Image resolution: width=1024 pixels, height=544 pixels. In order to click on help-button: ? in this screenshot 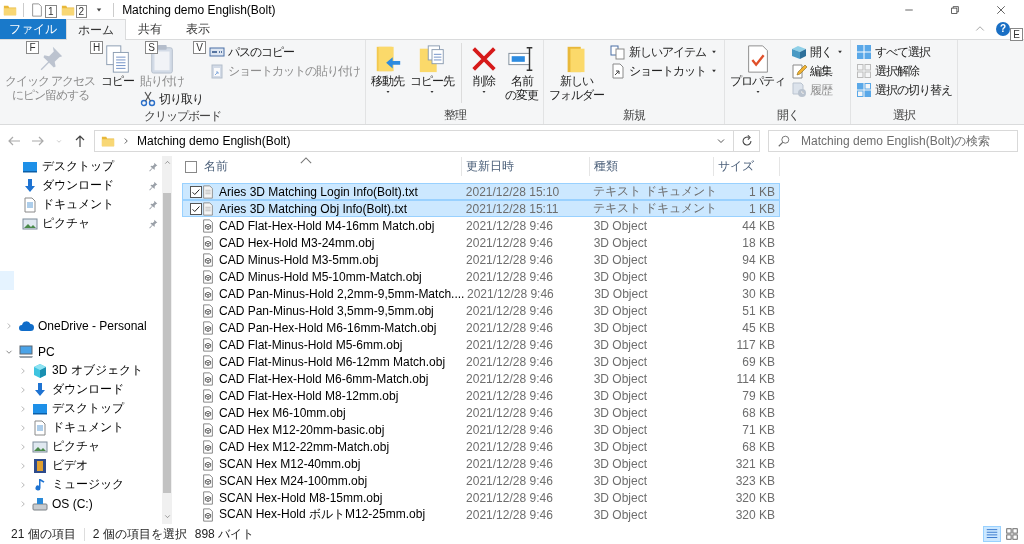, I will do `click(1003, 29)`.